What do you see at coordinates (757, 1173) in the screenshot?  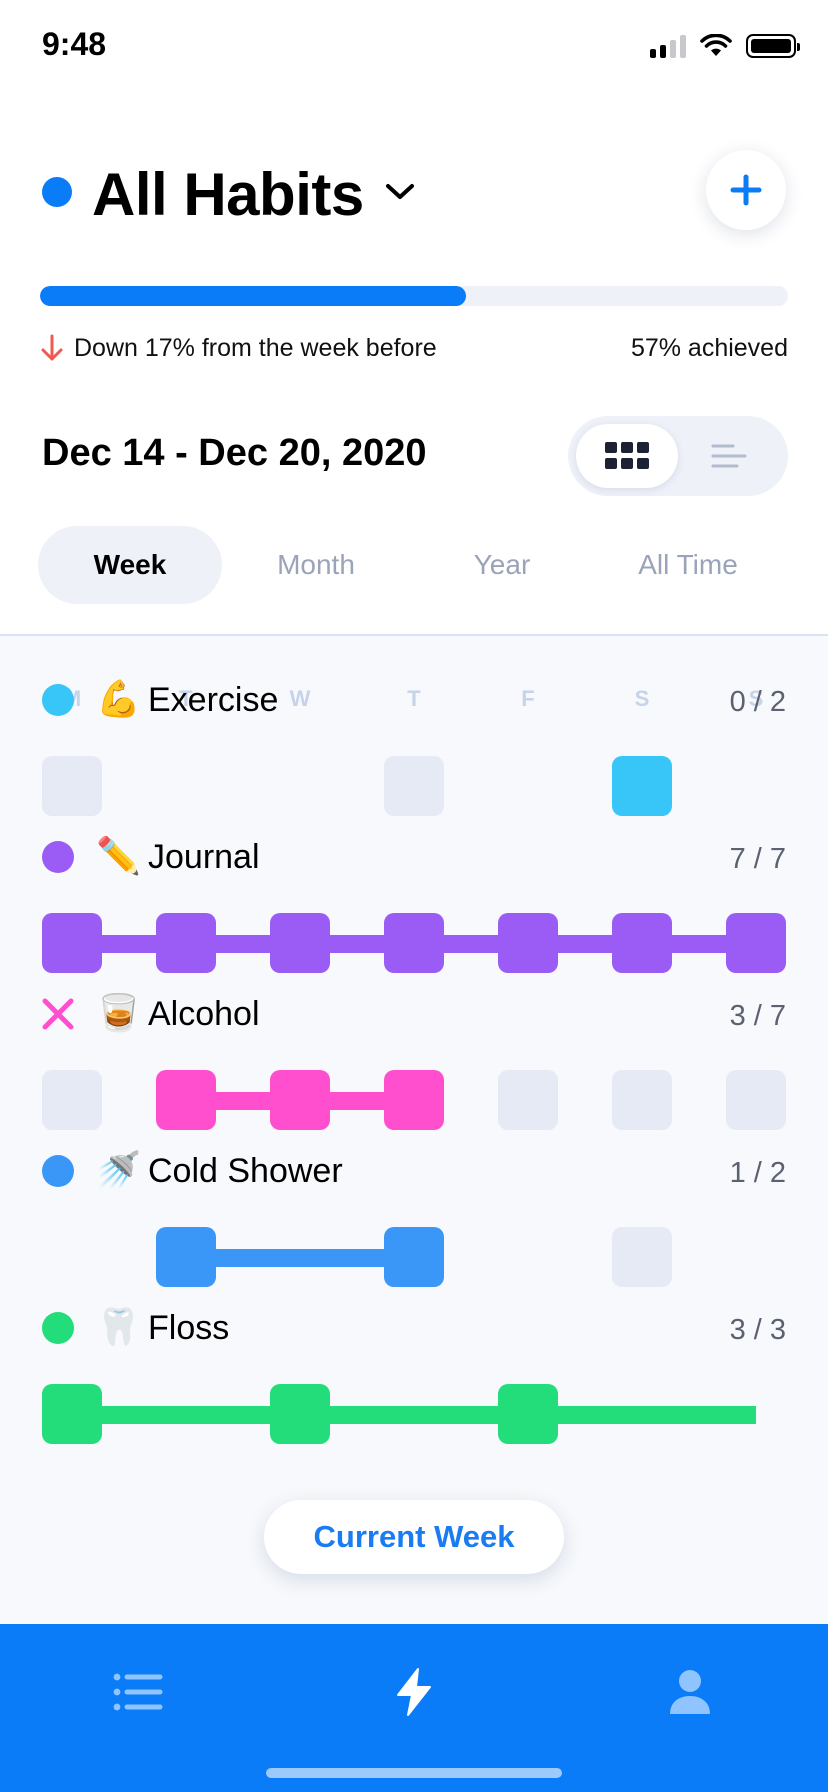 I see `habit-count: 1 / 2` at bounding box center [757, 1173].